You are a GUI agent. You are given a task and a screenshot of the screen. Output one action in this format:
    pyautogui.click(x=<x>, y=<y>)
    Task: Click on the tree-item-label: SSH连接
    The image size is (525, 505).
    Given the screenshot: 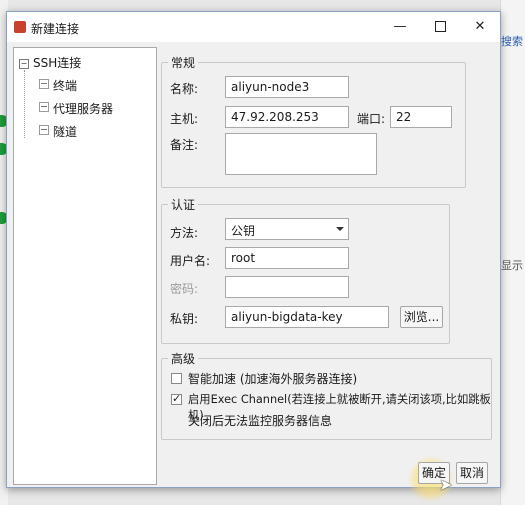 What is the action you would take?
    pyautogui.click(x=57, y=63)
    